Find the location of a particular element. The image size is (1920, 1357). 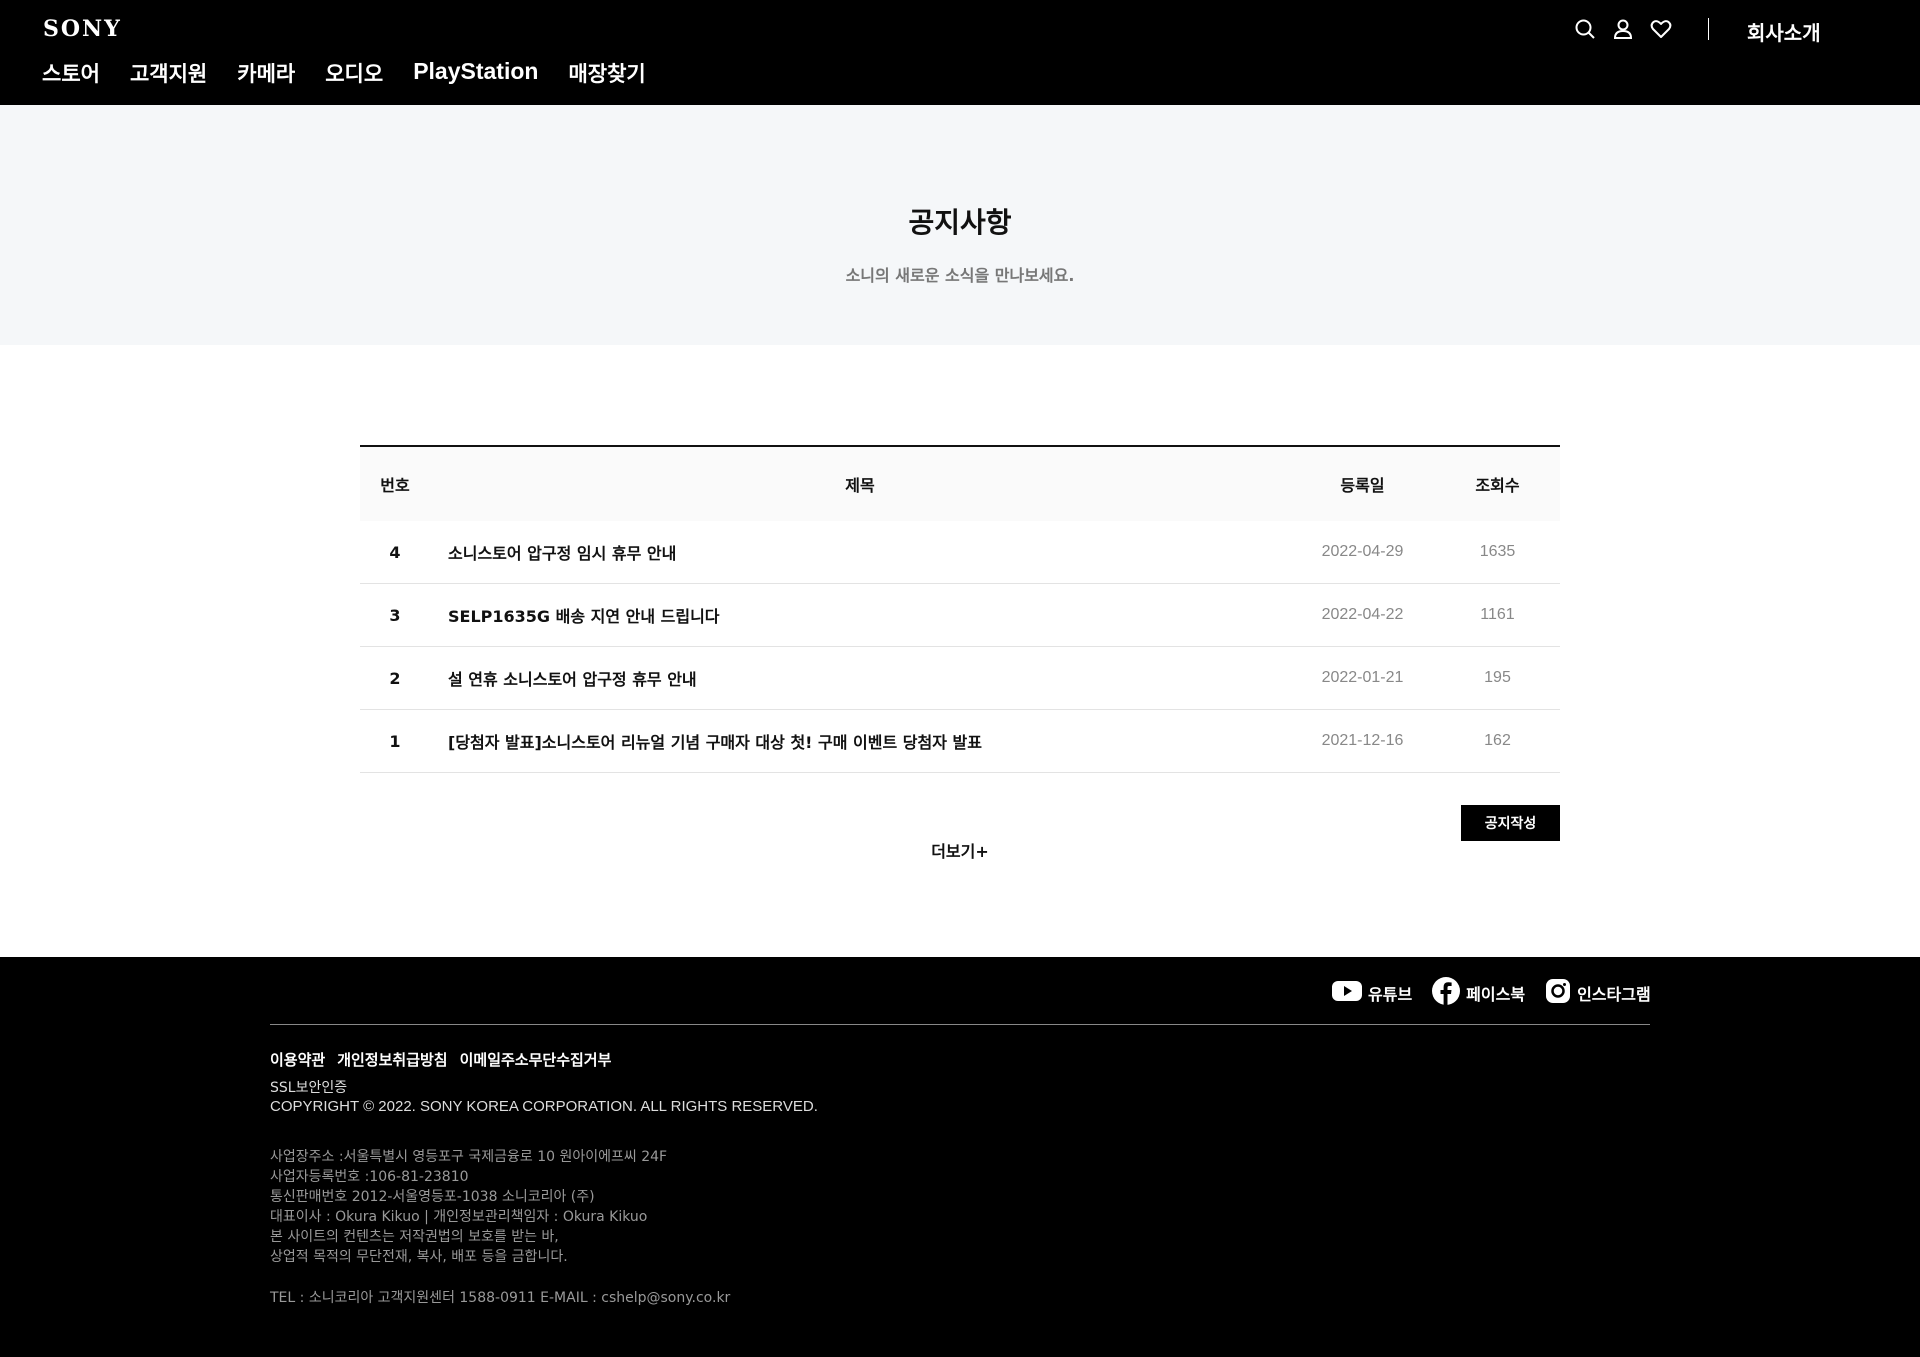

column-header-title: 제목 is located at coordinates (860, 485).